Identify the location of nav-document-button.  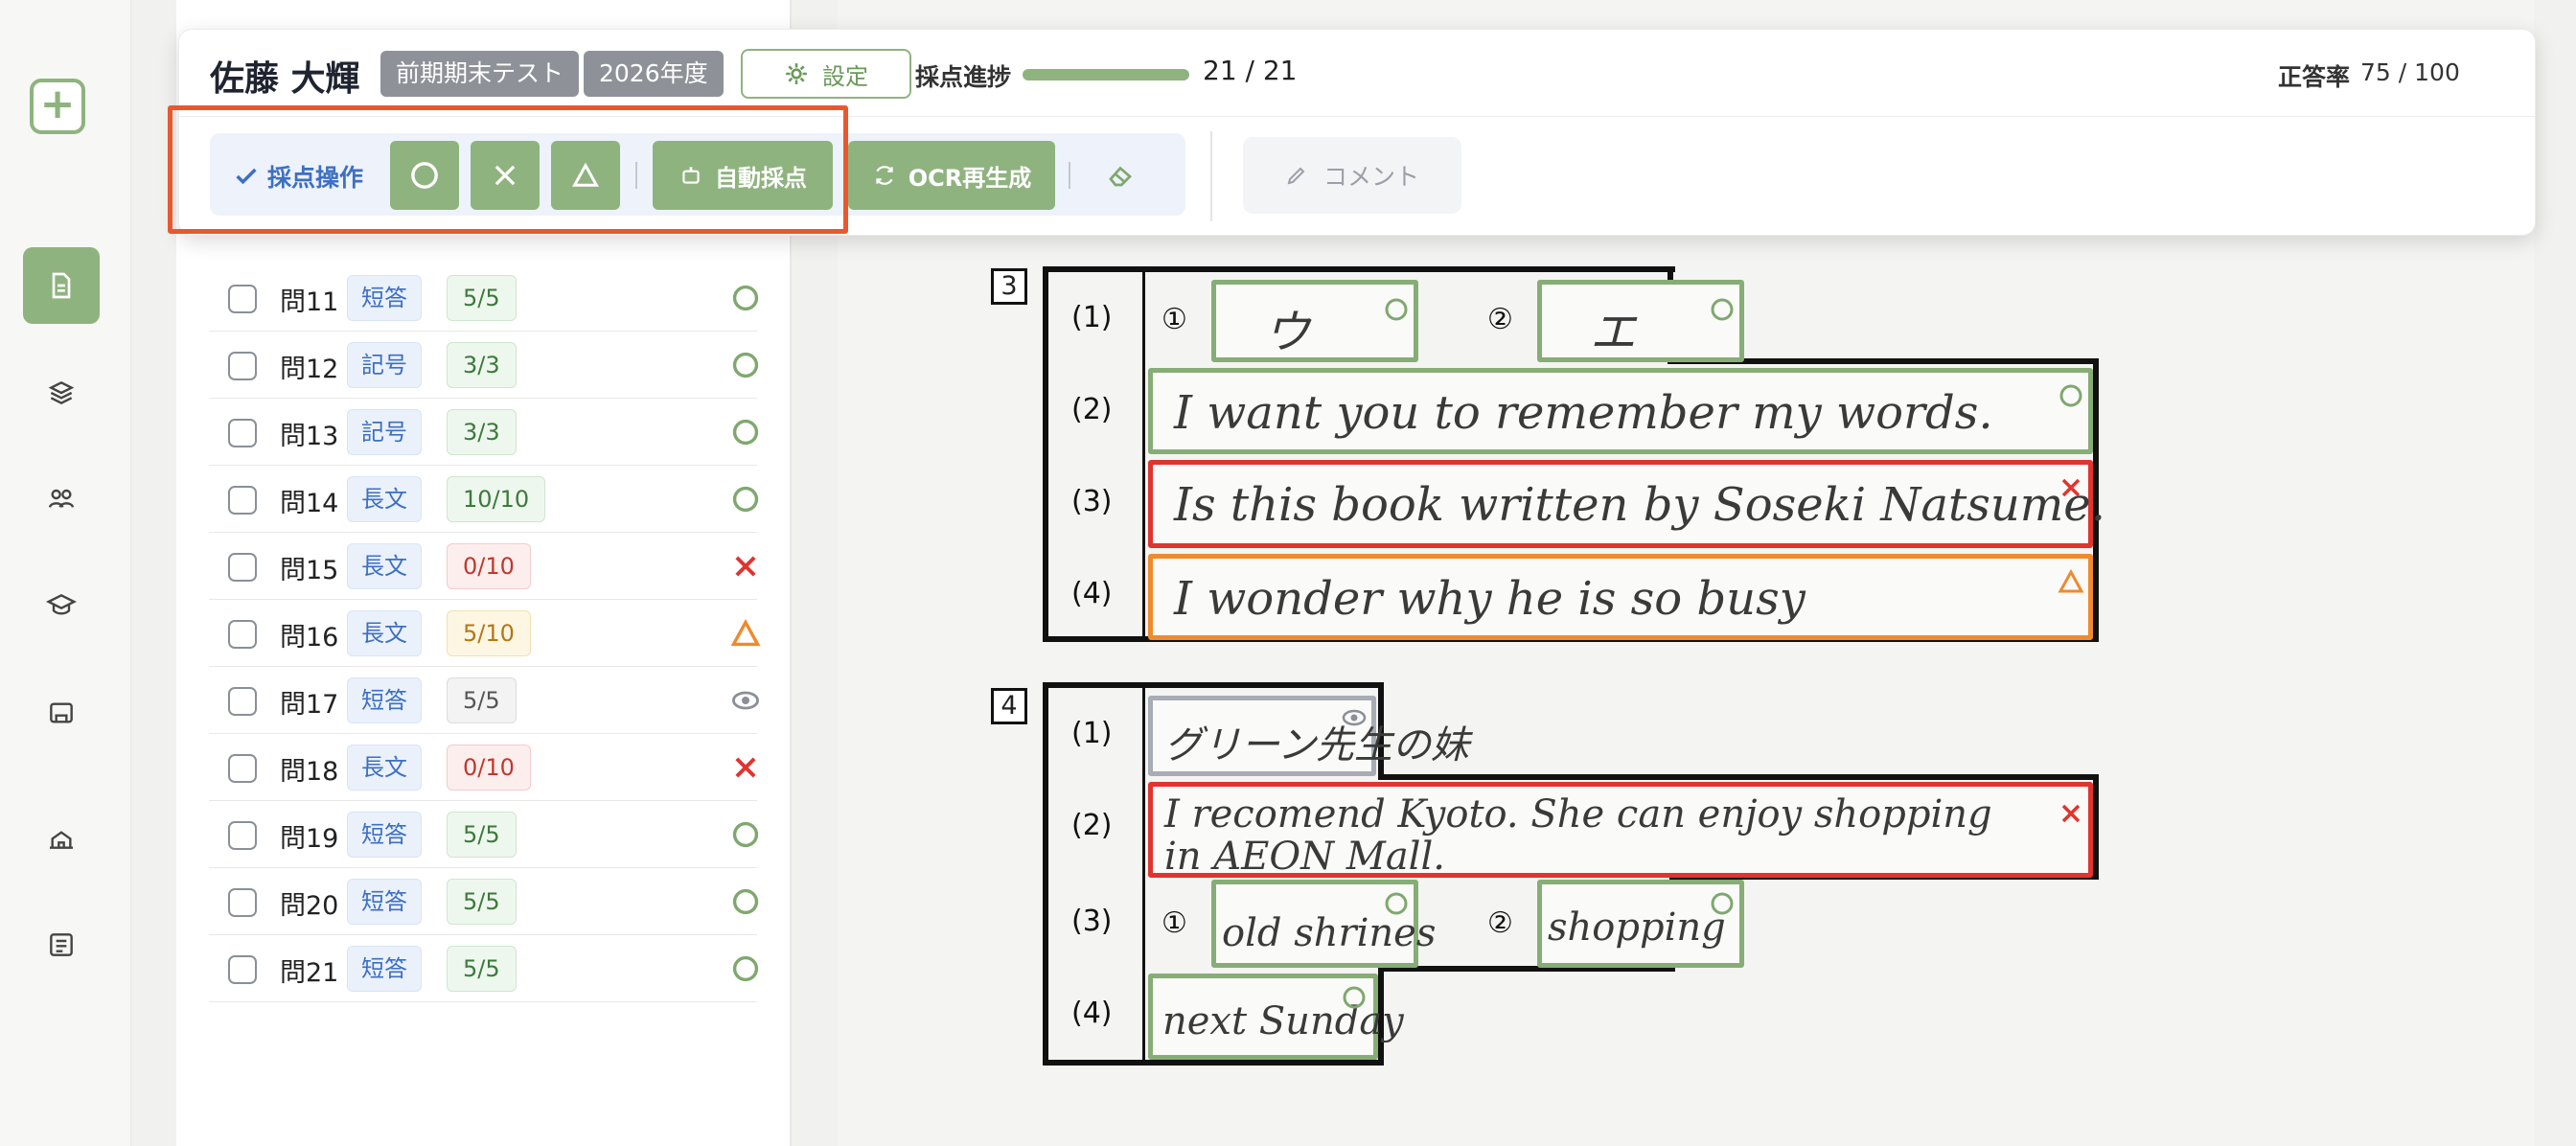
(62, 285).